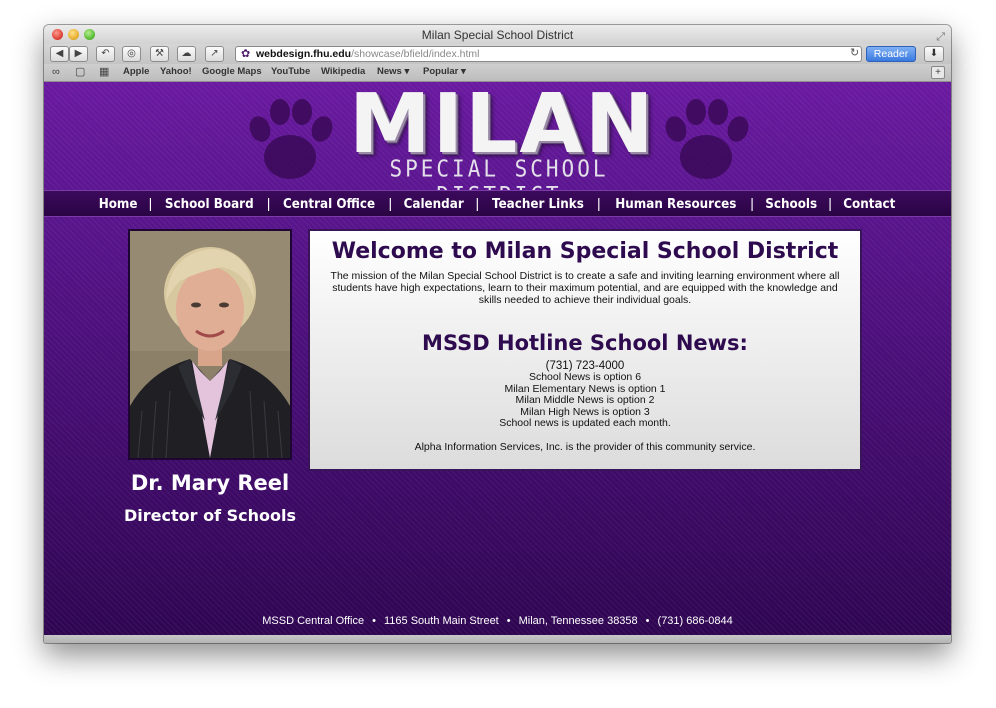 This screenshot has height=708, width=996. Describe the element at coordinates (186, 54) in the screenshot. I see `icloud-icon: ☁` at that location.